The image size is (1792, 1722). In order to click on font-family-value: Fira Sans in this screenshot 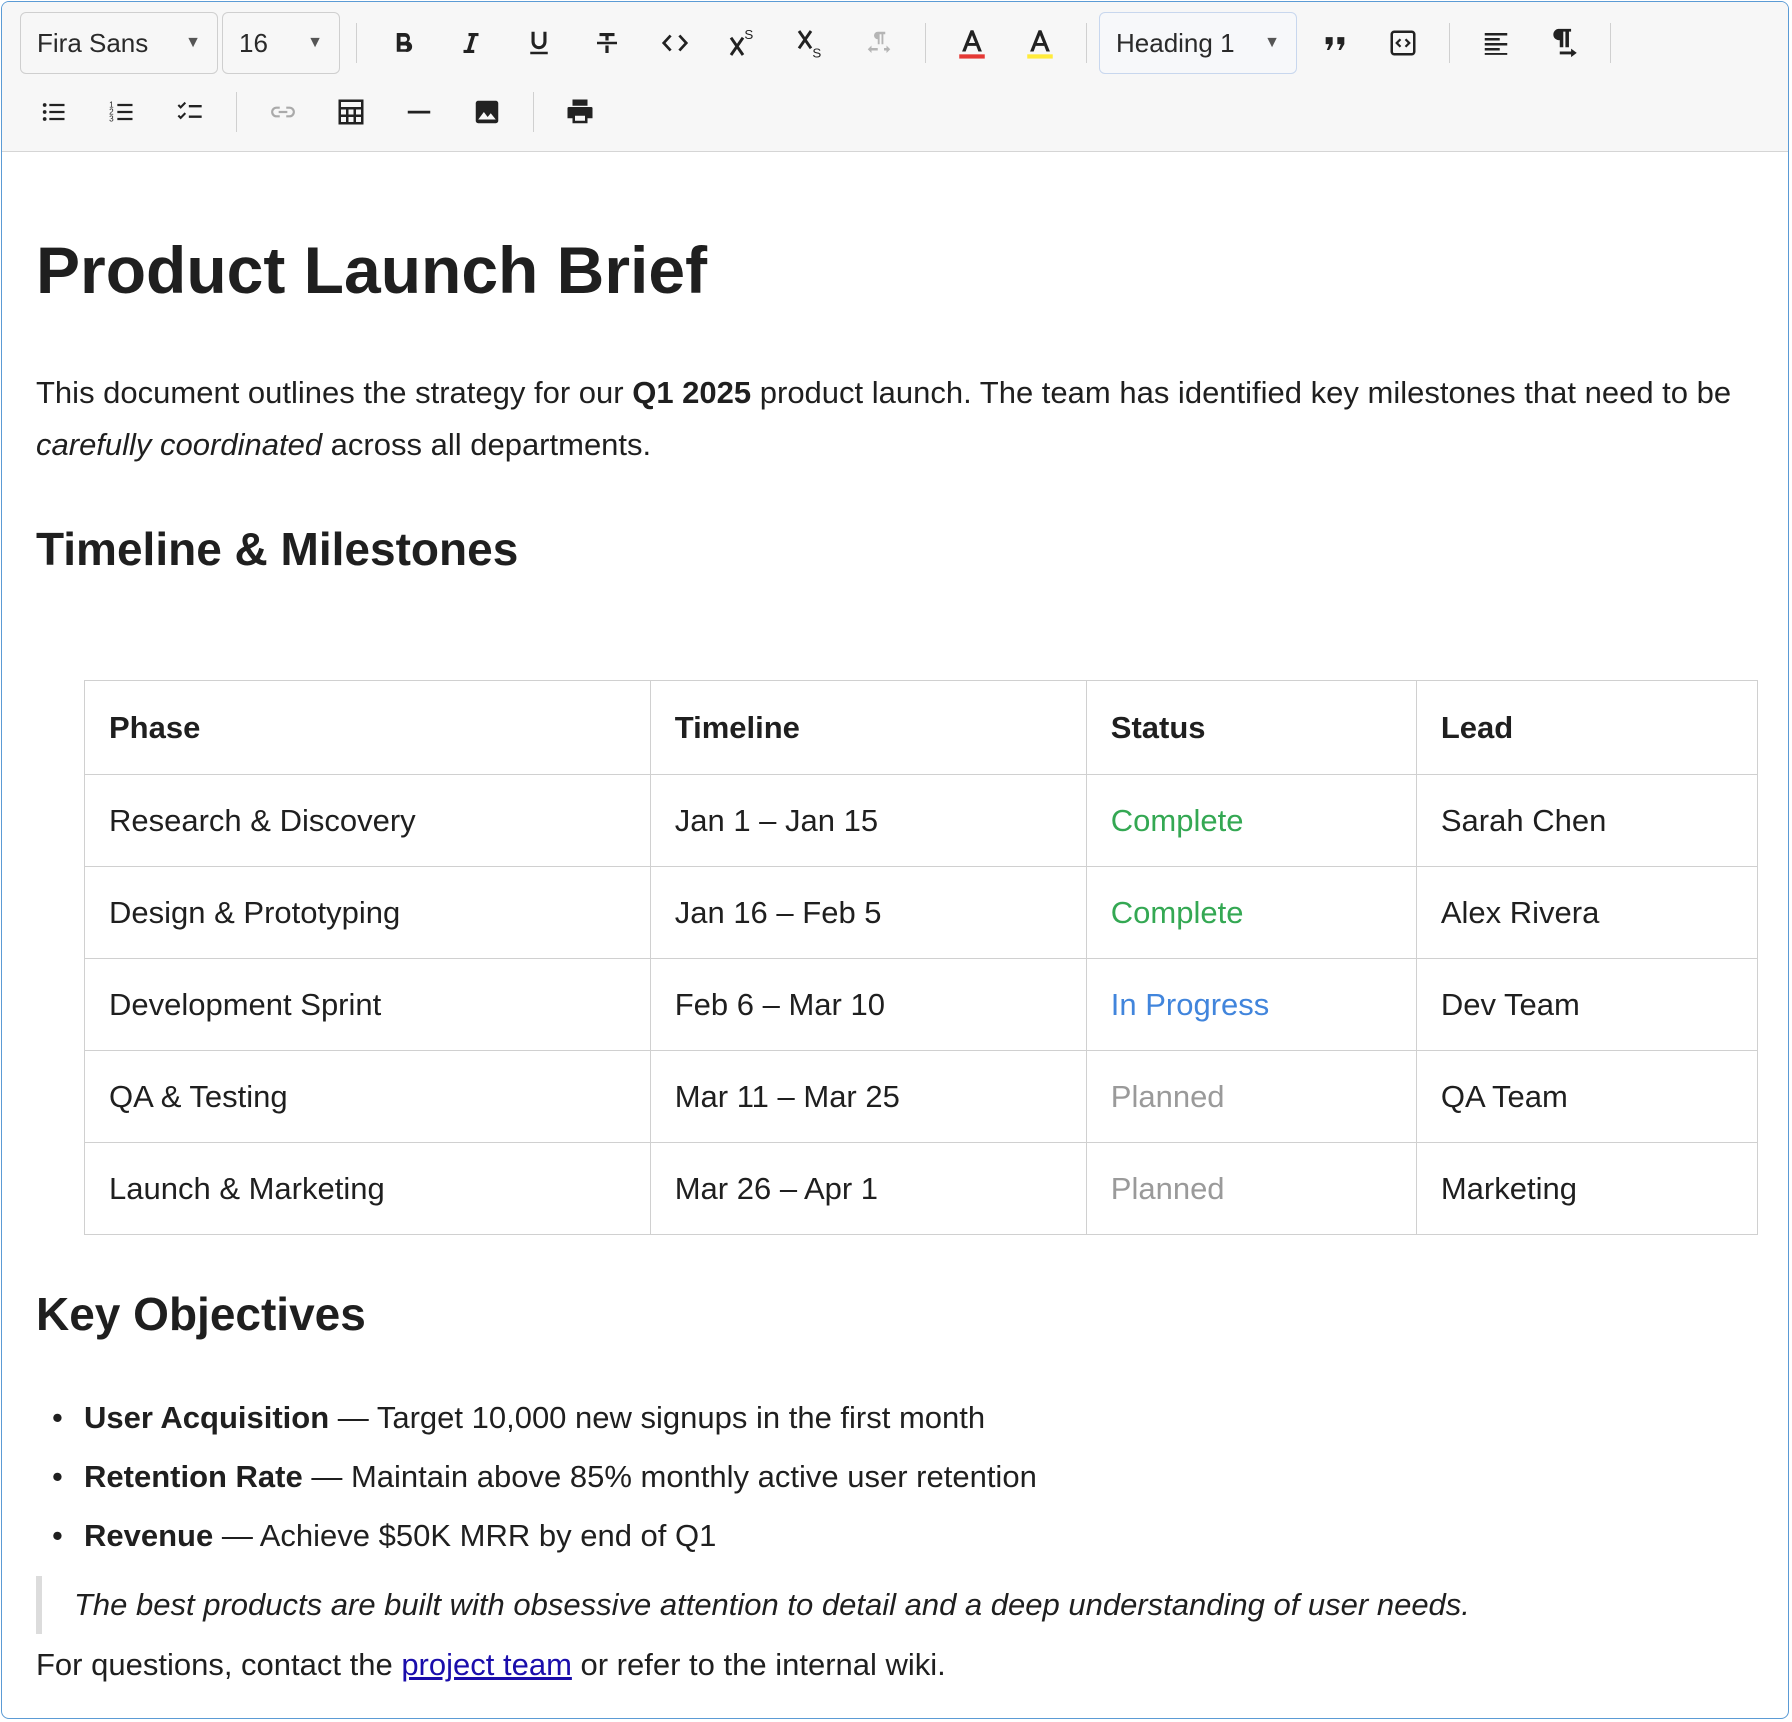, I will do `click(93, 42)`.